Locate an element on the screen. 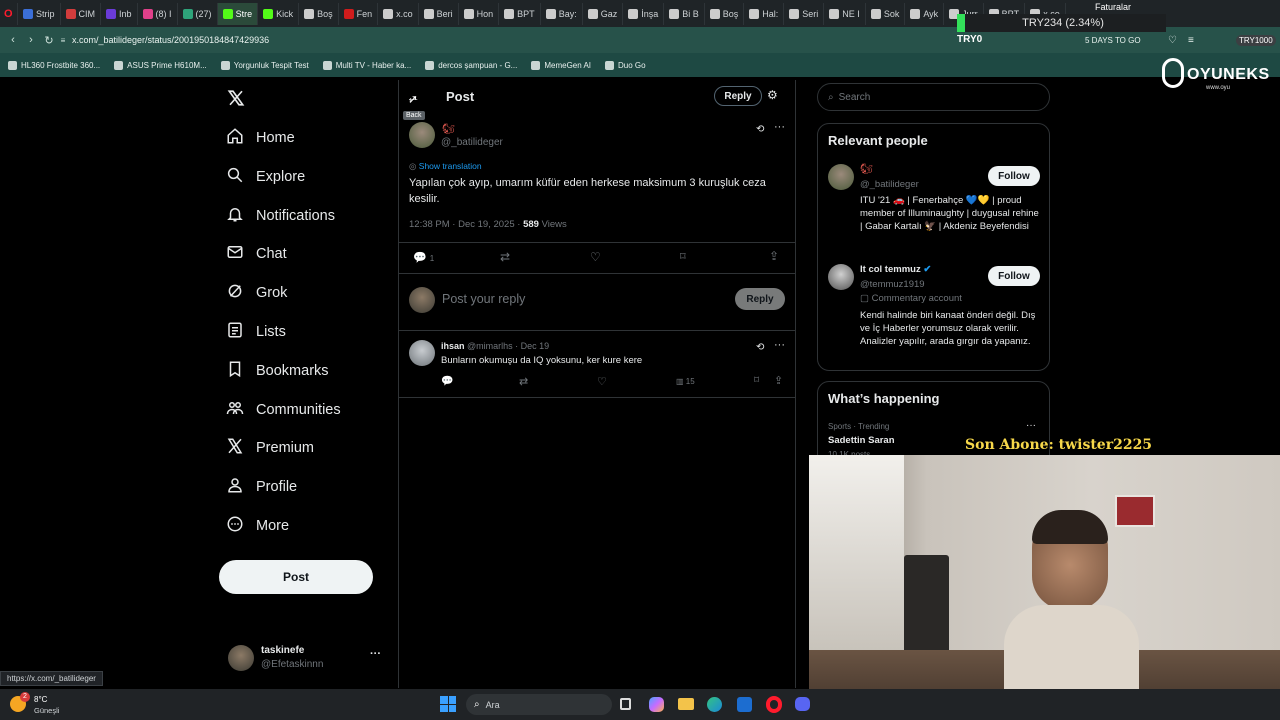 The height and width of the screenshot is (720, 1280). reply-grok-icon: ⟲ is located at coordinates (760, 347).